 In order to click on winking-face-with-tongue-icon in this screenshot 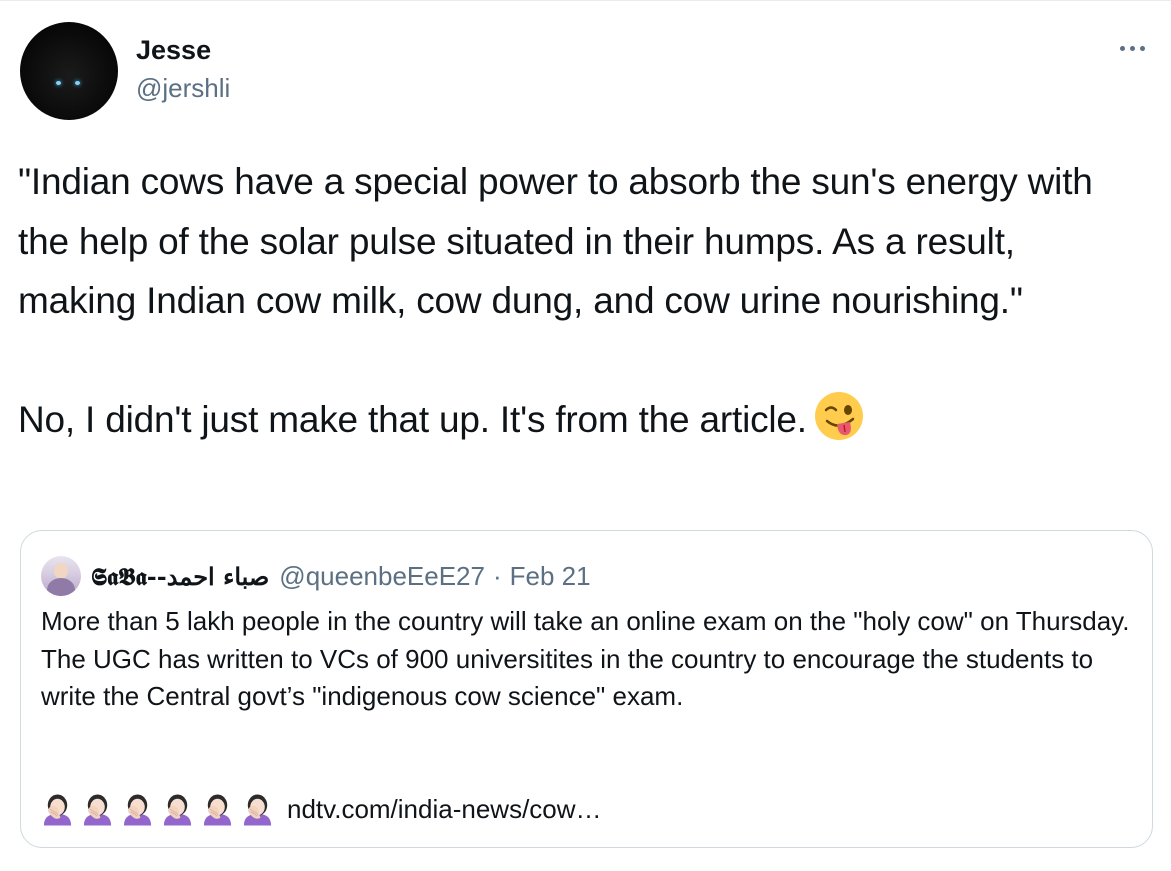, I will do `click(838, 416)`.